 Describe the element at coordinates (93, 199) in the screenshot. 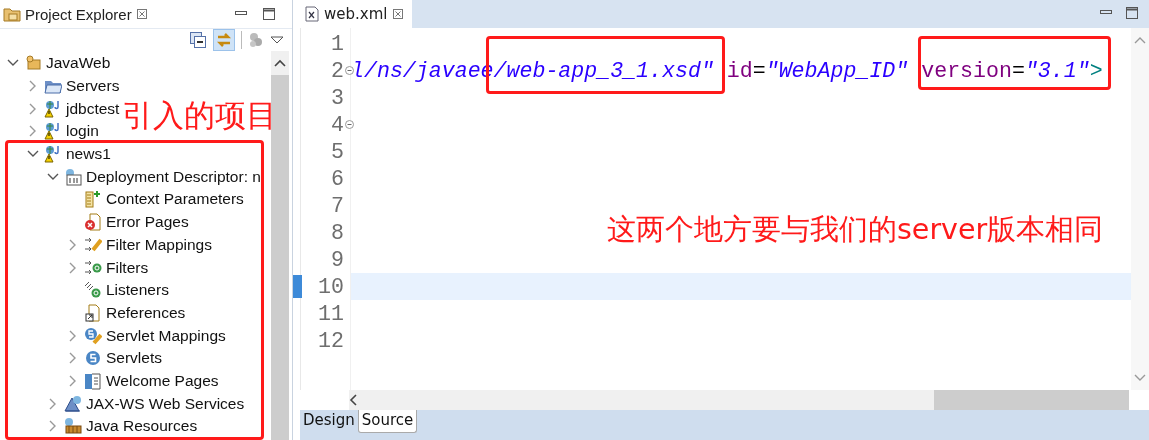

I see `ruler-icon` at that location.